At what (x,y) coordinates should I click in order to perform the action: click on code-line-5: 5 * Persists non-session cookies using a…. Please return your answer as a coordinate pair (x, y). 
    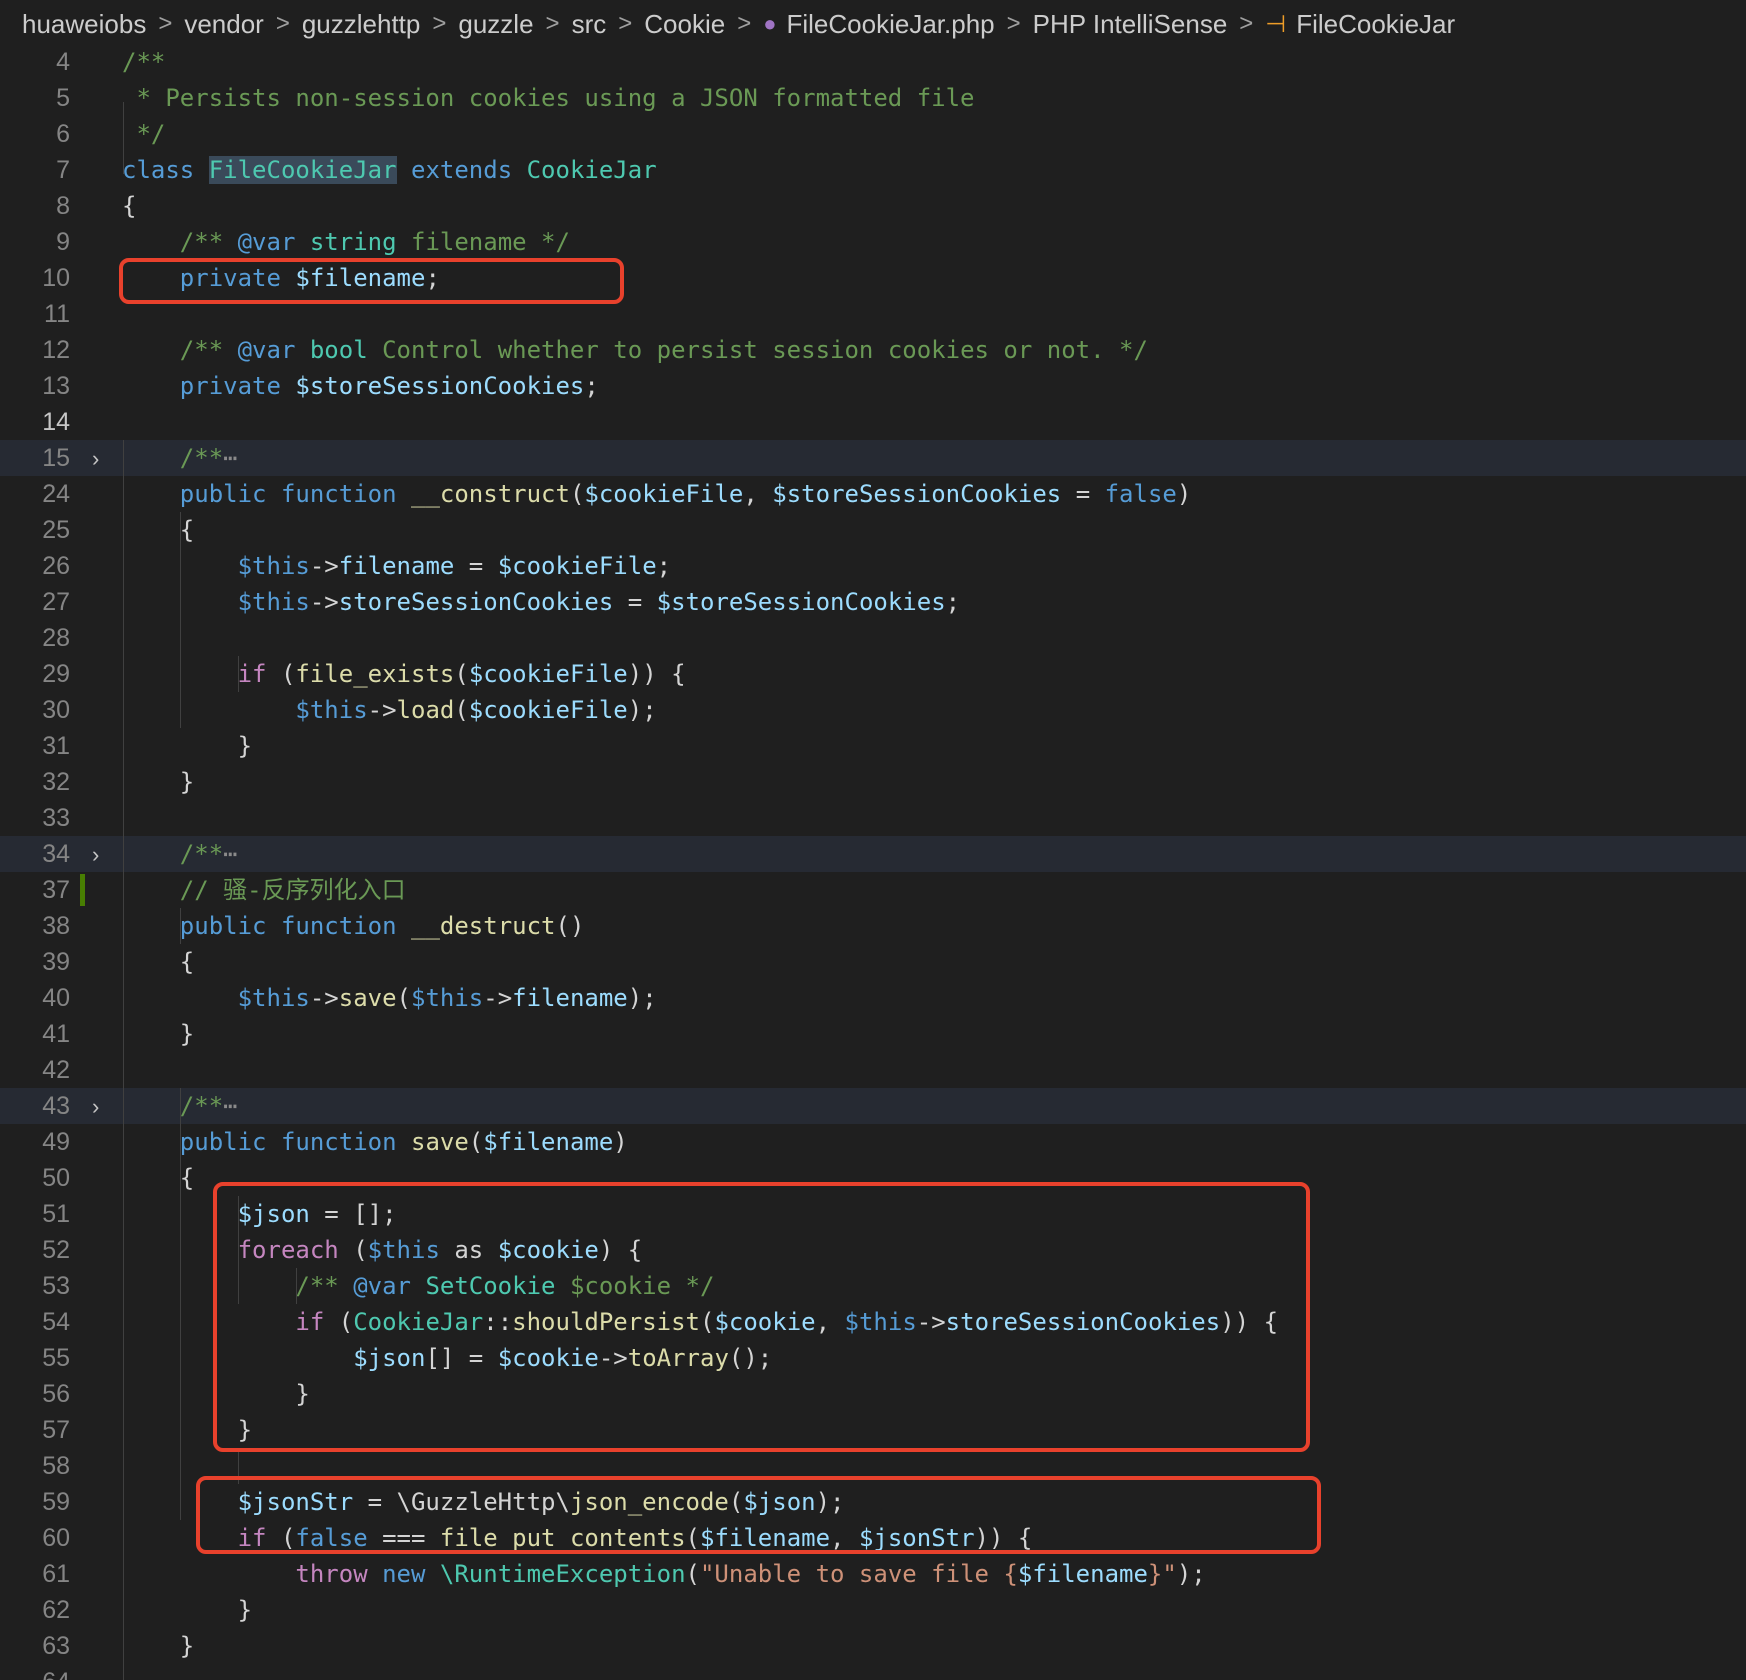
    Looking at the image, I should click on (873, 98).